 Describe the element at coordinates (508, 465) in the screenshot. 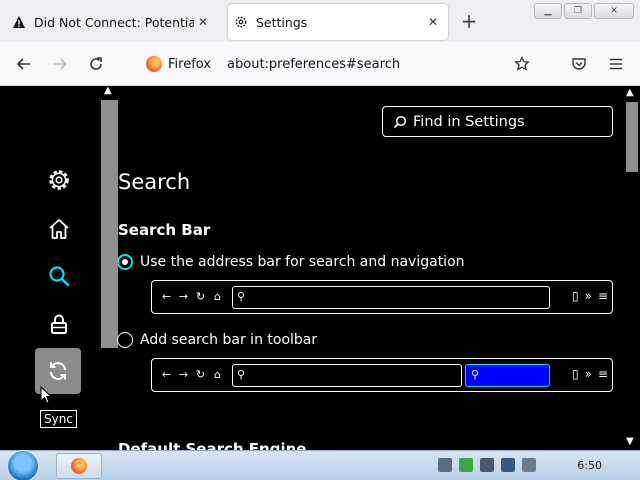

I see `network-icon` at that location.